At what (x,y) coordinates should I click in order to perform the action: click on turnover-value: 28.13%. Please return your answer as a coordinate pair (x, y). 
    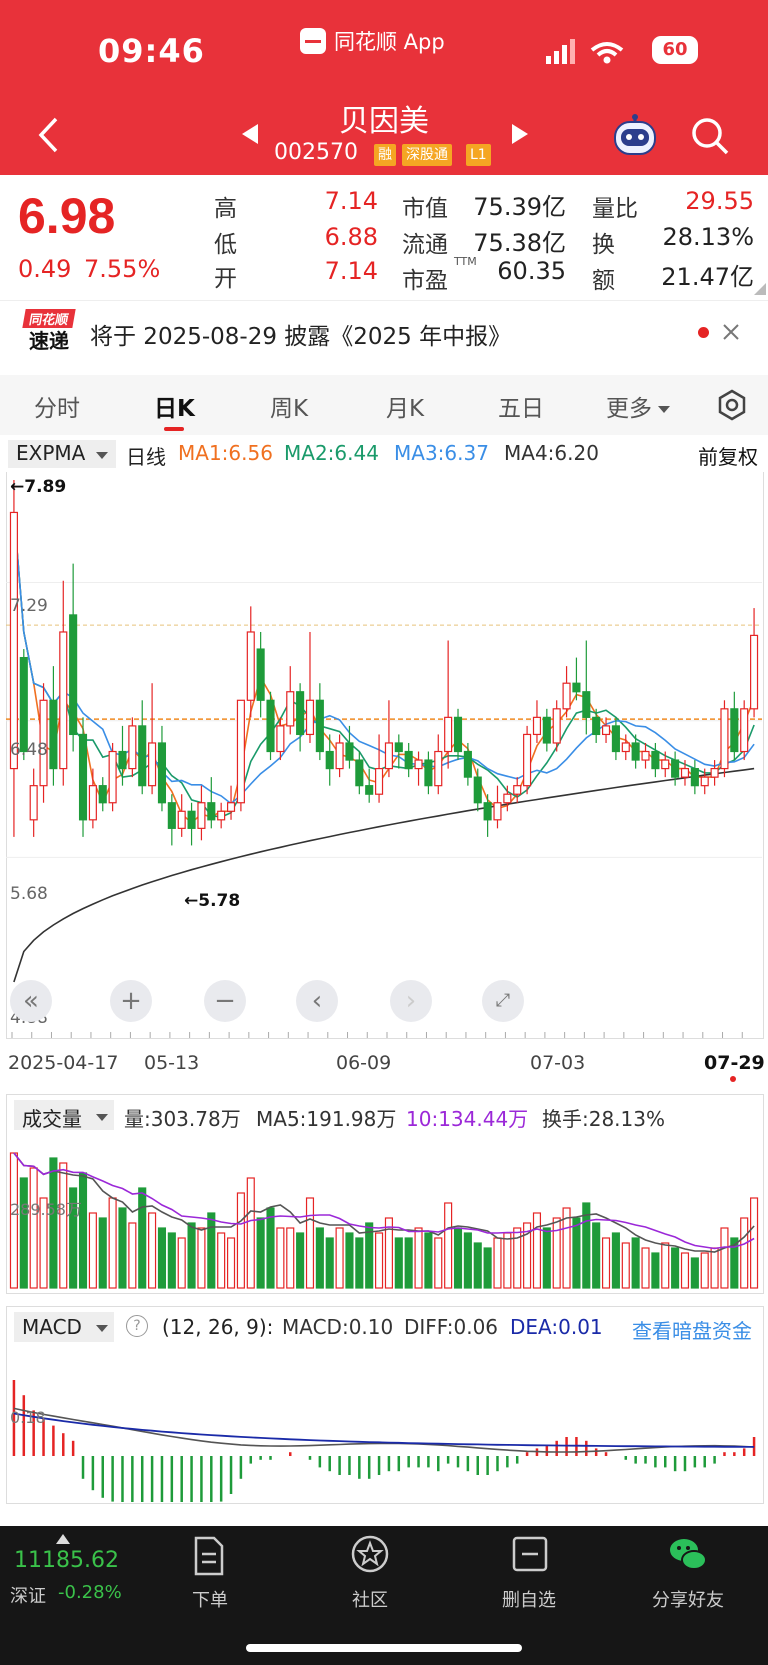
    Looking at the image, I should click on (708, 237).